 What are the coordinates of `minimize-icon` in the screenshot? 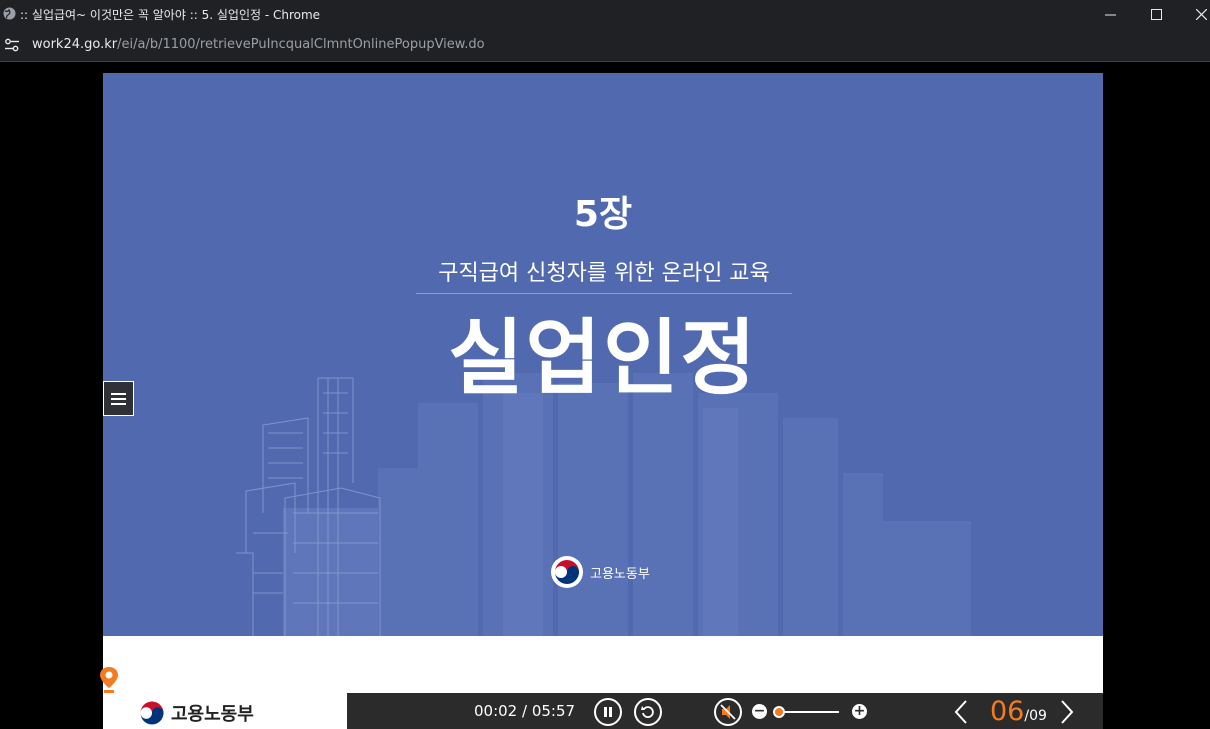 It's located at (1110, 14).